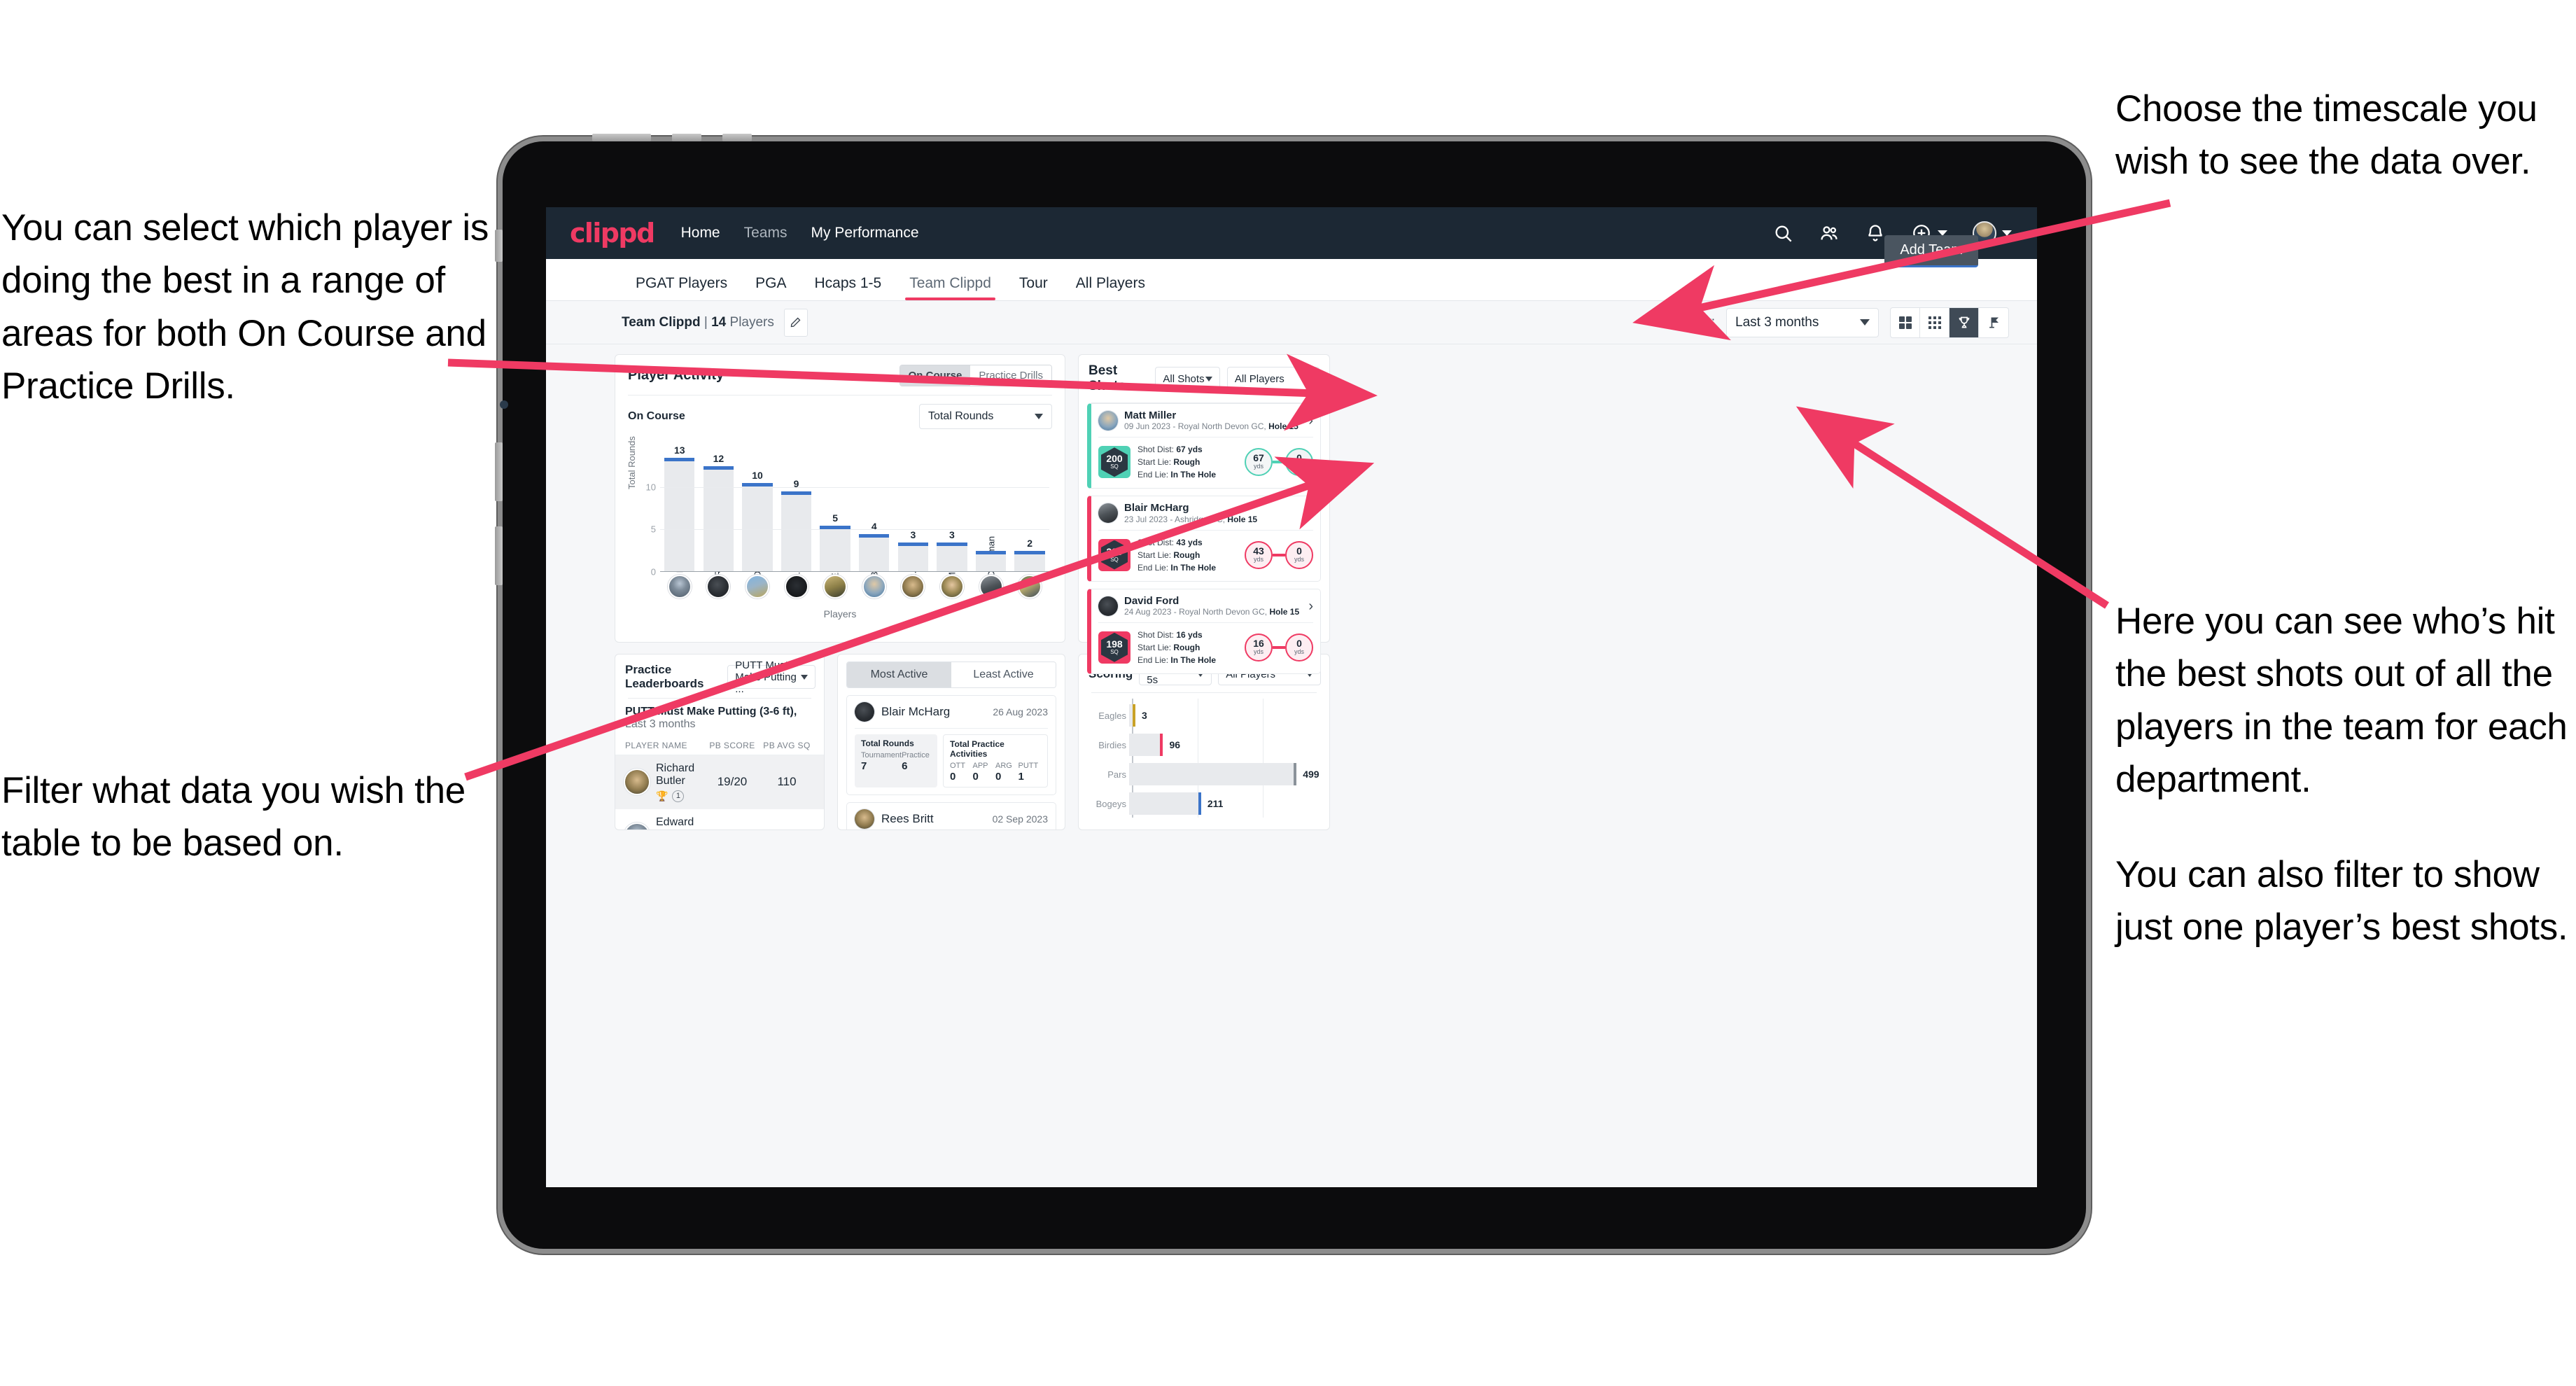 This screenshot has width=2576, height=1386. I want to click on edit-team-button, so click(795, 322).